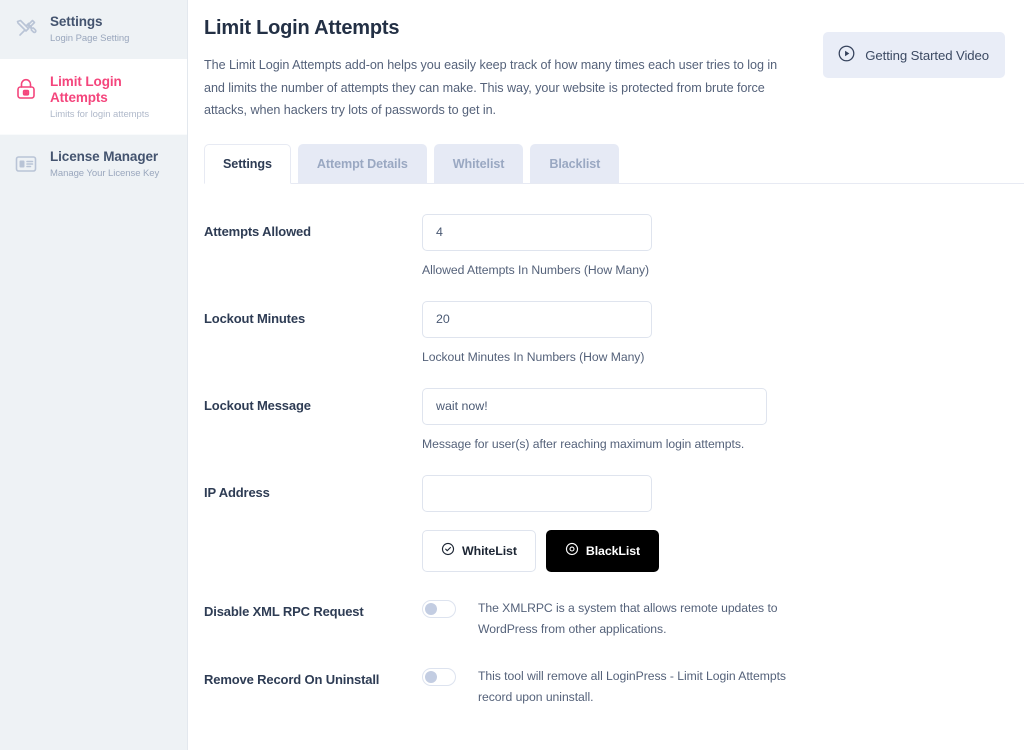 The width and height of the screenshot is (1024, 750). I want to click on sidebar-item-settings: Settings Login Page Setting, so click(93, 29).